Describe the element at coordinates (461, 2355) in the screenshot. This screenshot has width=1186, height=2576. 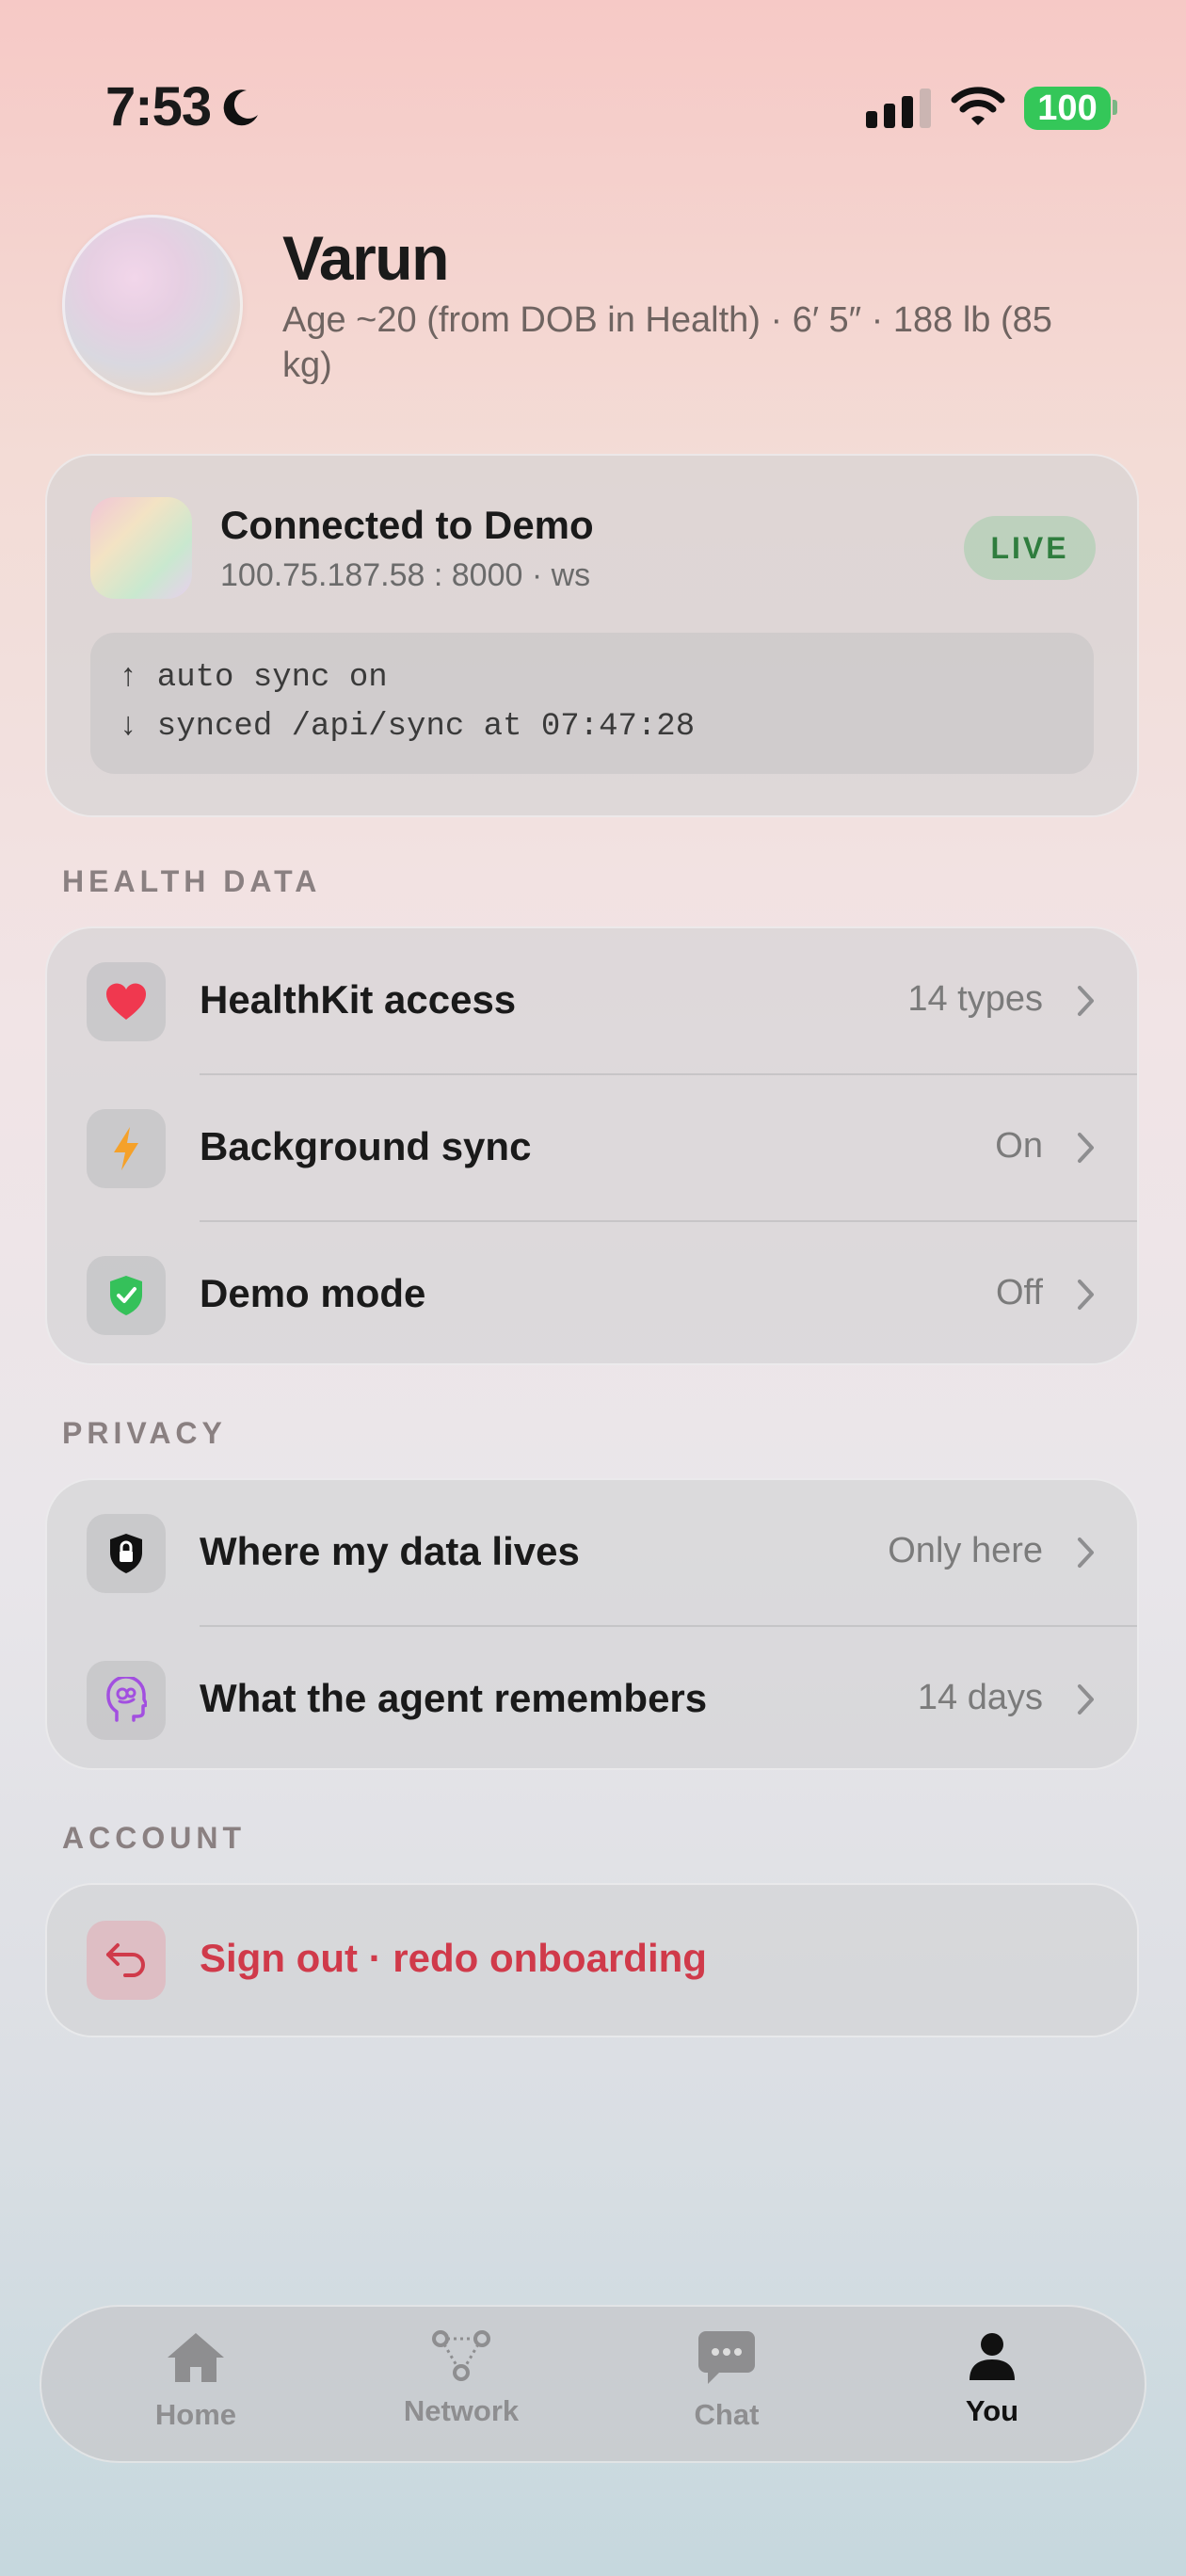
I see `network-icon` at that location.